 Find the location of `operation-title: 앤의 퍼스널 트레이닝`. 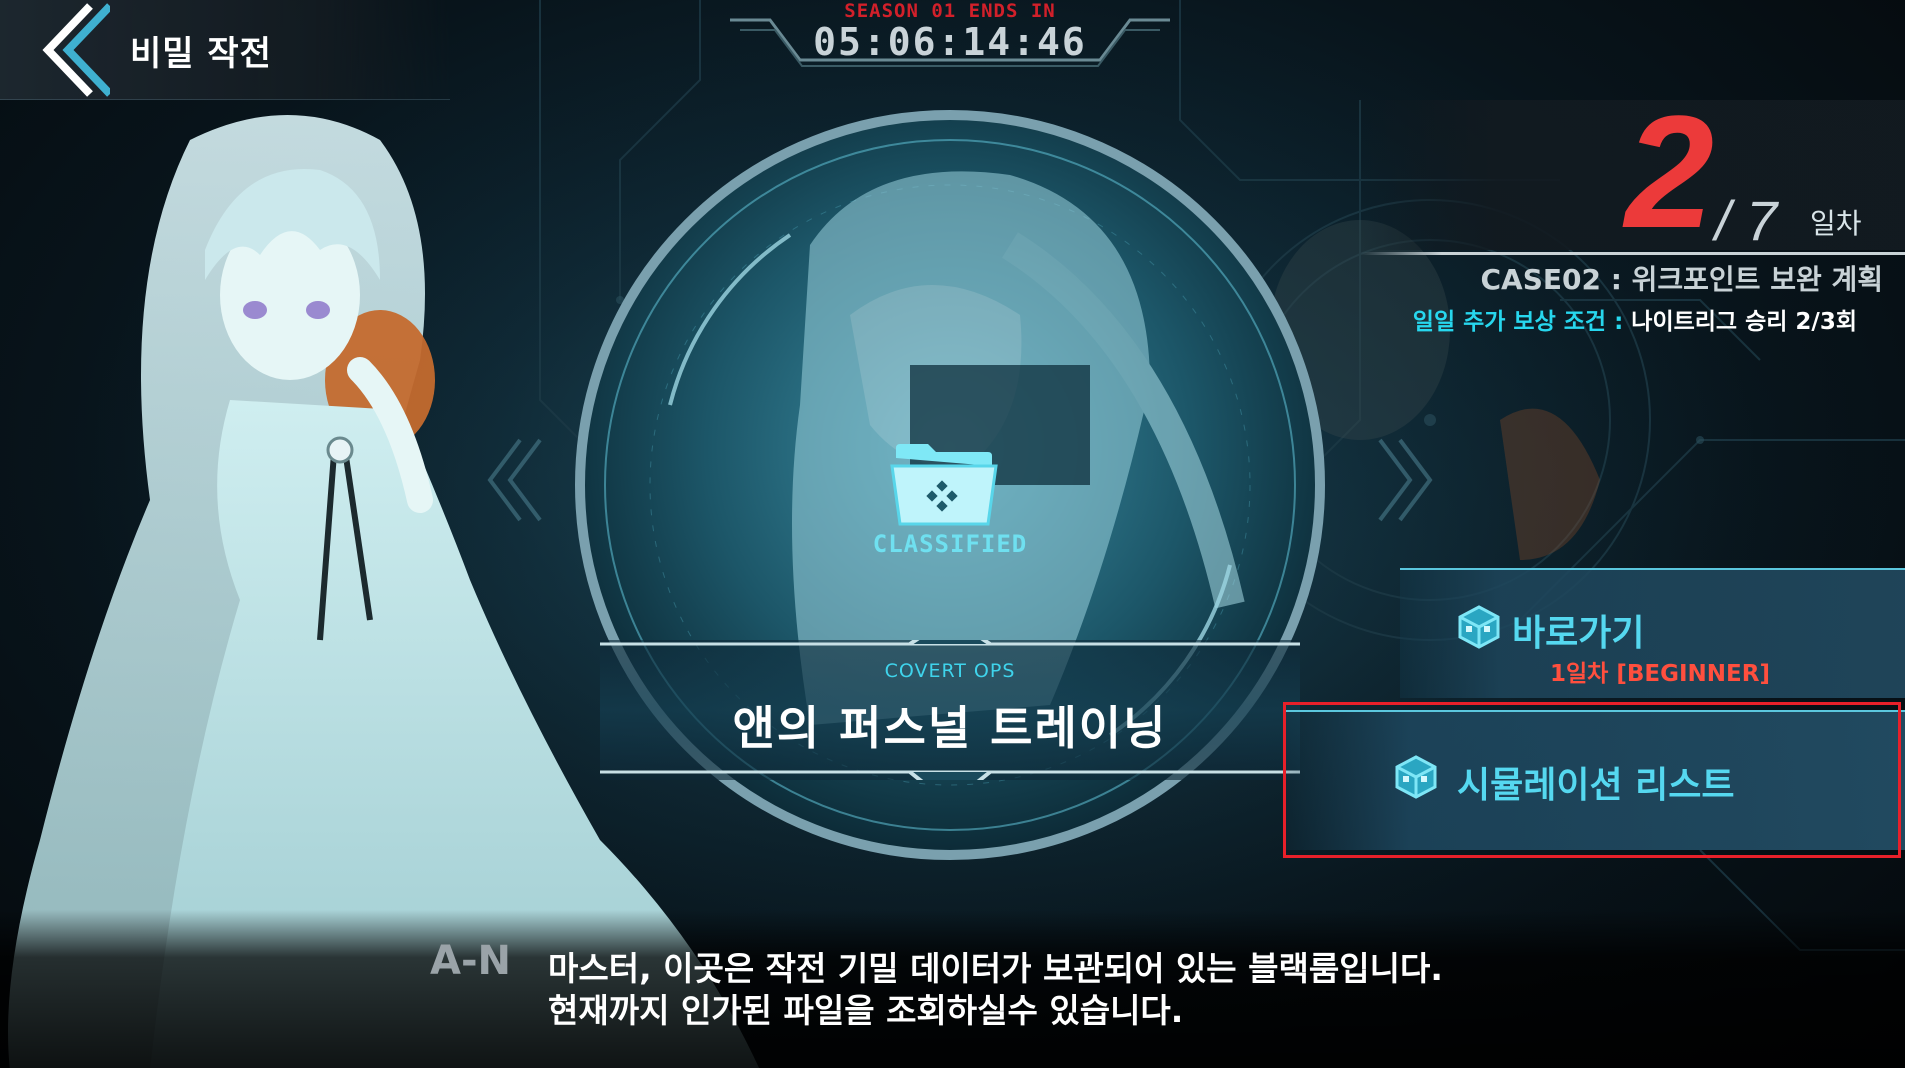

operation-title: 앤의 퍼스널 트레이닝 is located at coordinates (950, 728).